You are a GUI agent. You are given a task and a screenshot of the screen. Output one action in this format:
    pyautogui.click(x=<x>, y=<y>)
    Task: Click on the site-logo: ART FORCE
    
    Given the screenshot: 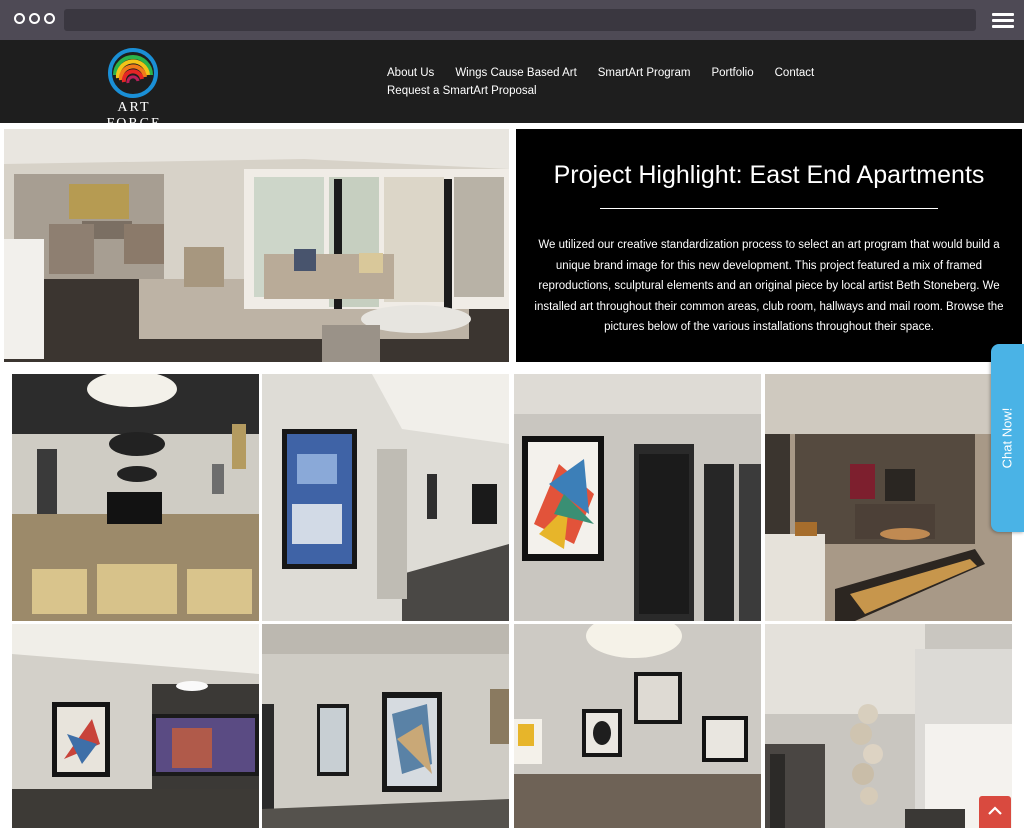 What is the action you would take?
    pyautogui.click(x=134, y=89)
    